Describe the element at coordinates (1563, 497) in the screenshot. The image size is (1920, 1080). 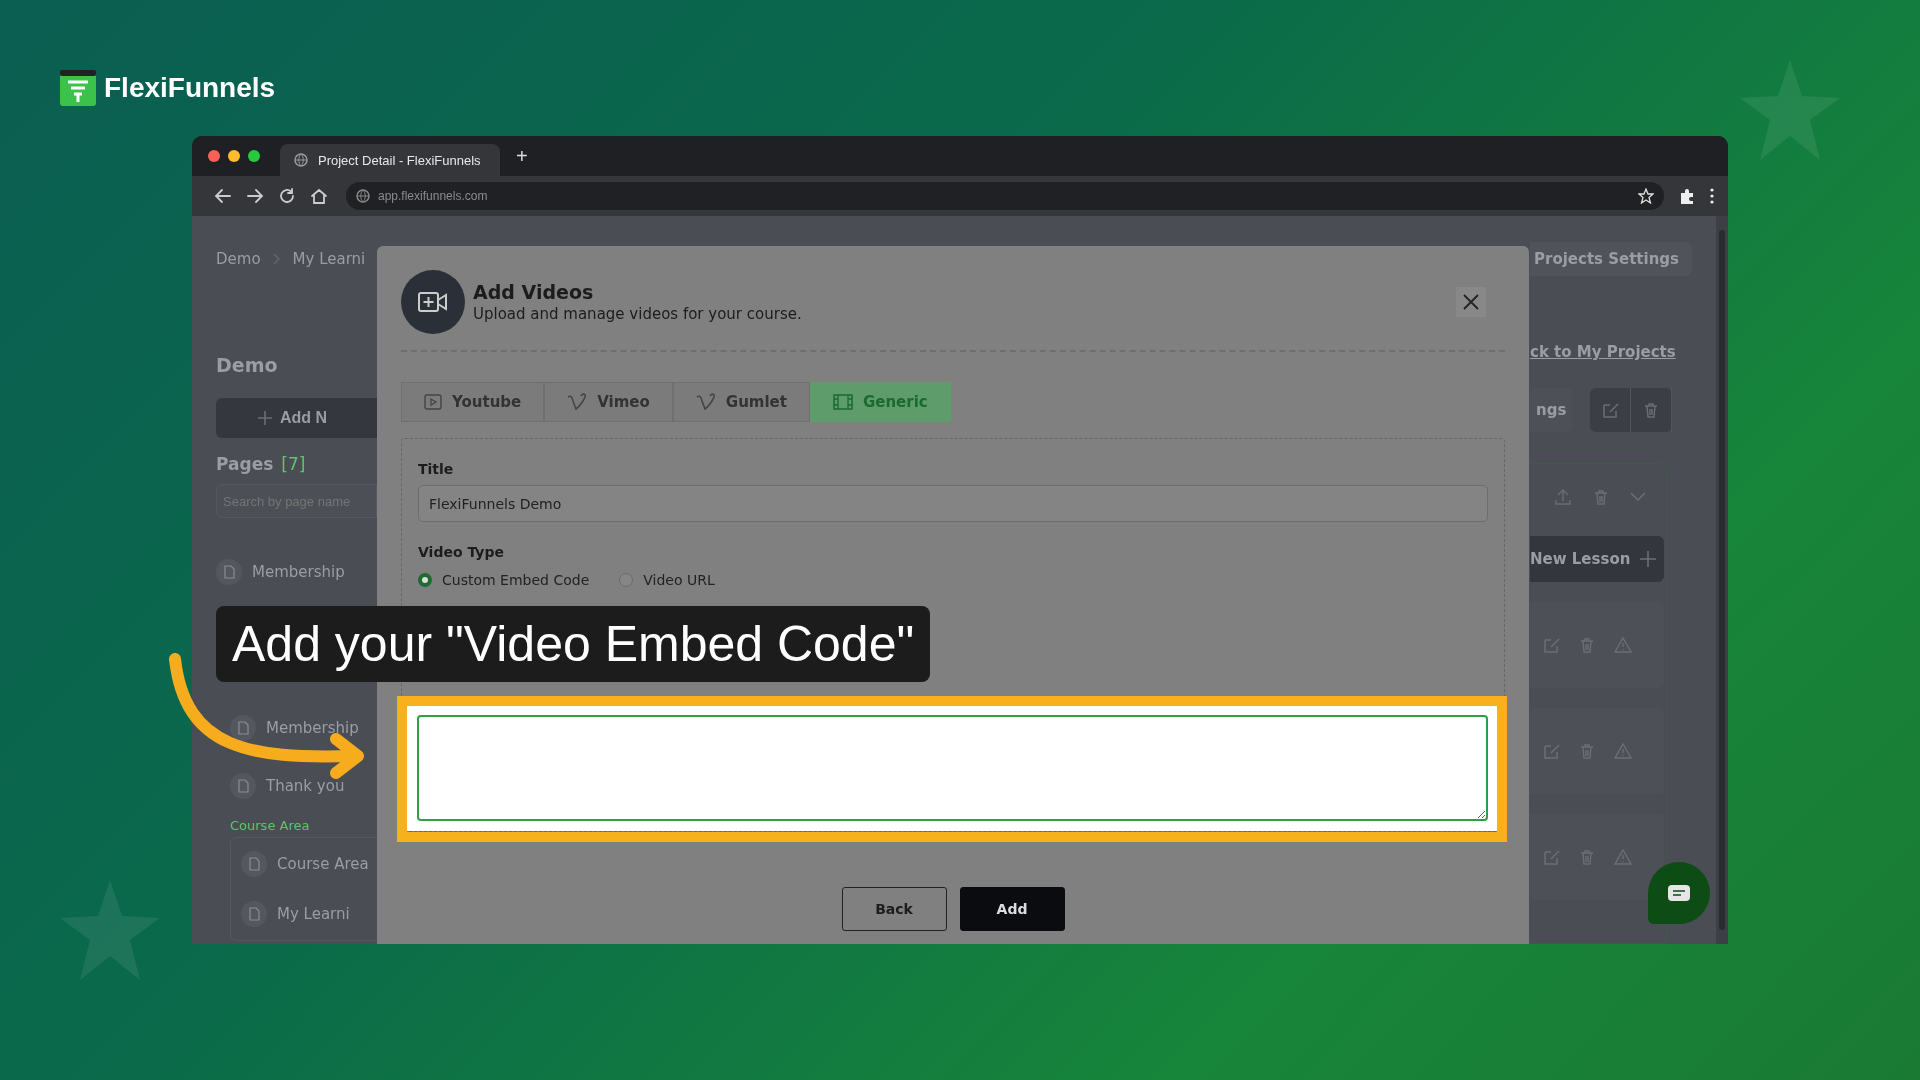
I see `upload-icon` at that location.